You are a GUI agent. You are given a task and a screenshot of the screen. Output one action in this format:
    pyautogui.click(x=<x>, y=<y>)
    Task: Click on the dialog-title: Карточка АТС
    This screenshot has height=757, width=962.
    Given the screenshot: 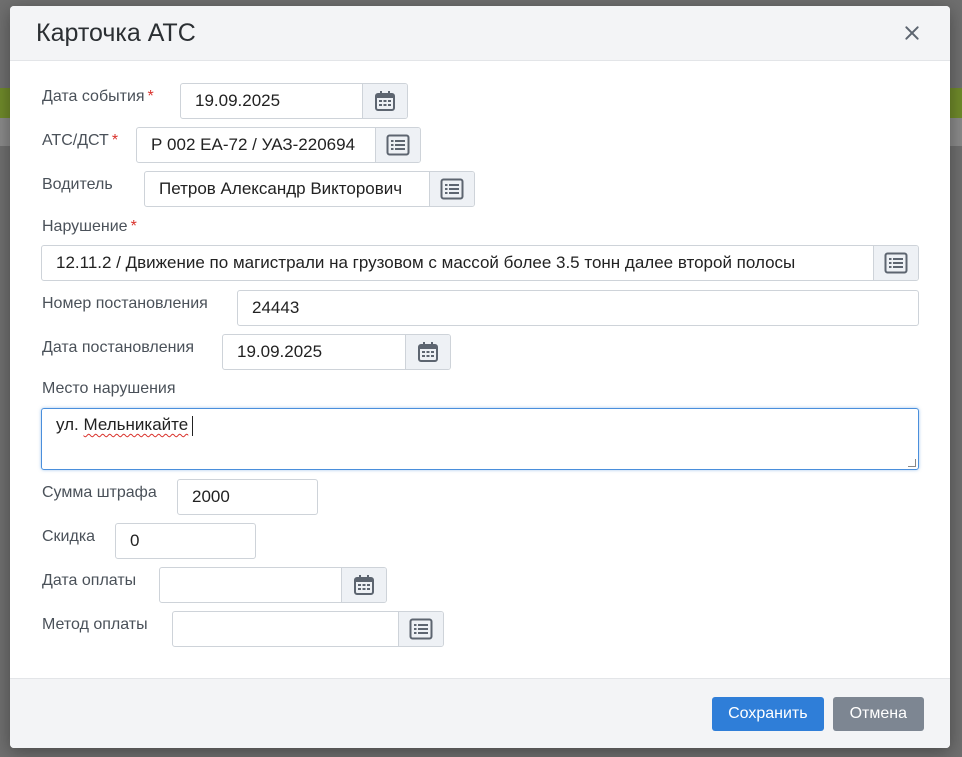 What is the action you would take?
    pyautogui.click(x=116, y=32)
    